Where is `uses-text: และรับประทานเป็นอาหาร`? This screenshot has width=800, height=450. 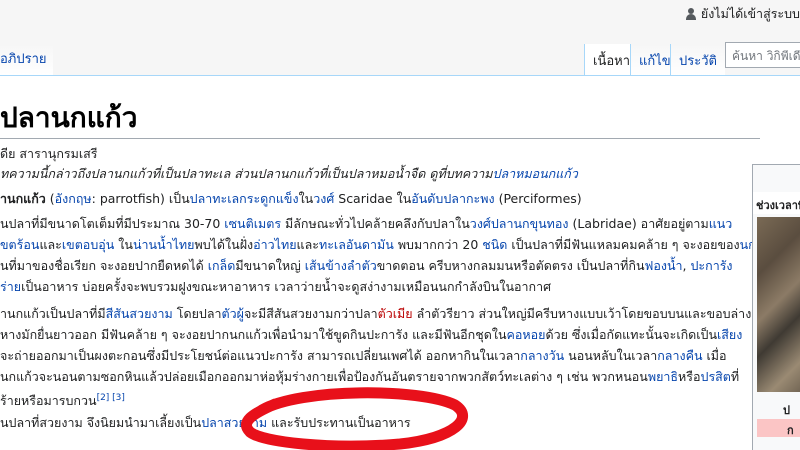 uses-text: และรับประทานเป็นอาหาร is located at coordinates (339, 422).